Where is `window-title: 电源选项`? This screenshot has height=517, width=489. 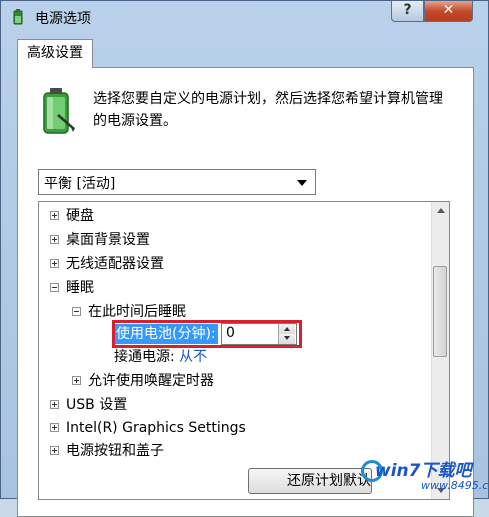
window-title: 电源选项 is located at coordinates (63, 19).